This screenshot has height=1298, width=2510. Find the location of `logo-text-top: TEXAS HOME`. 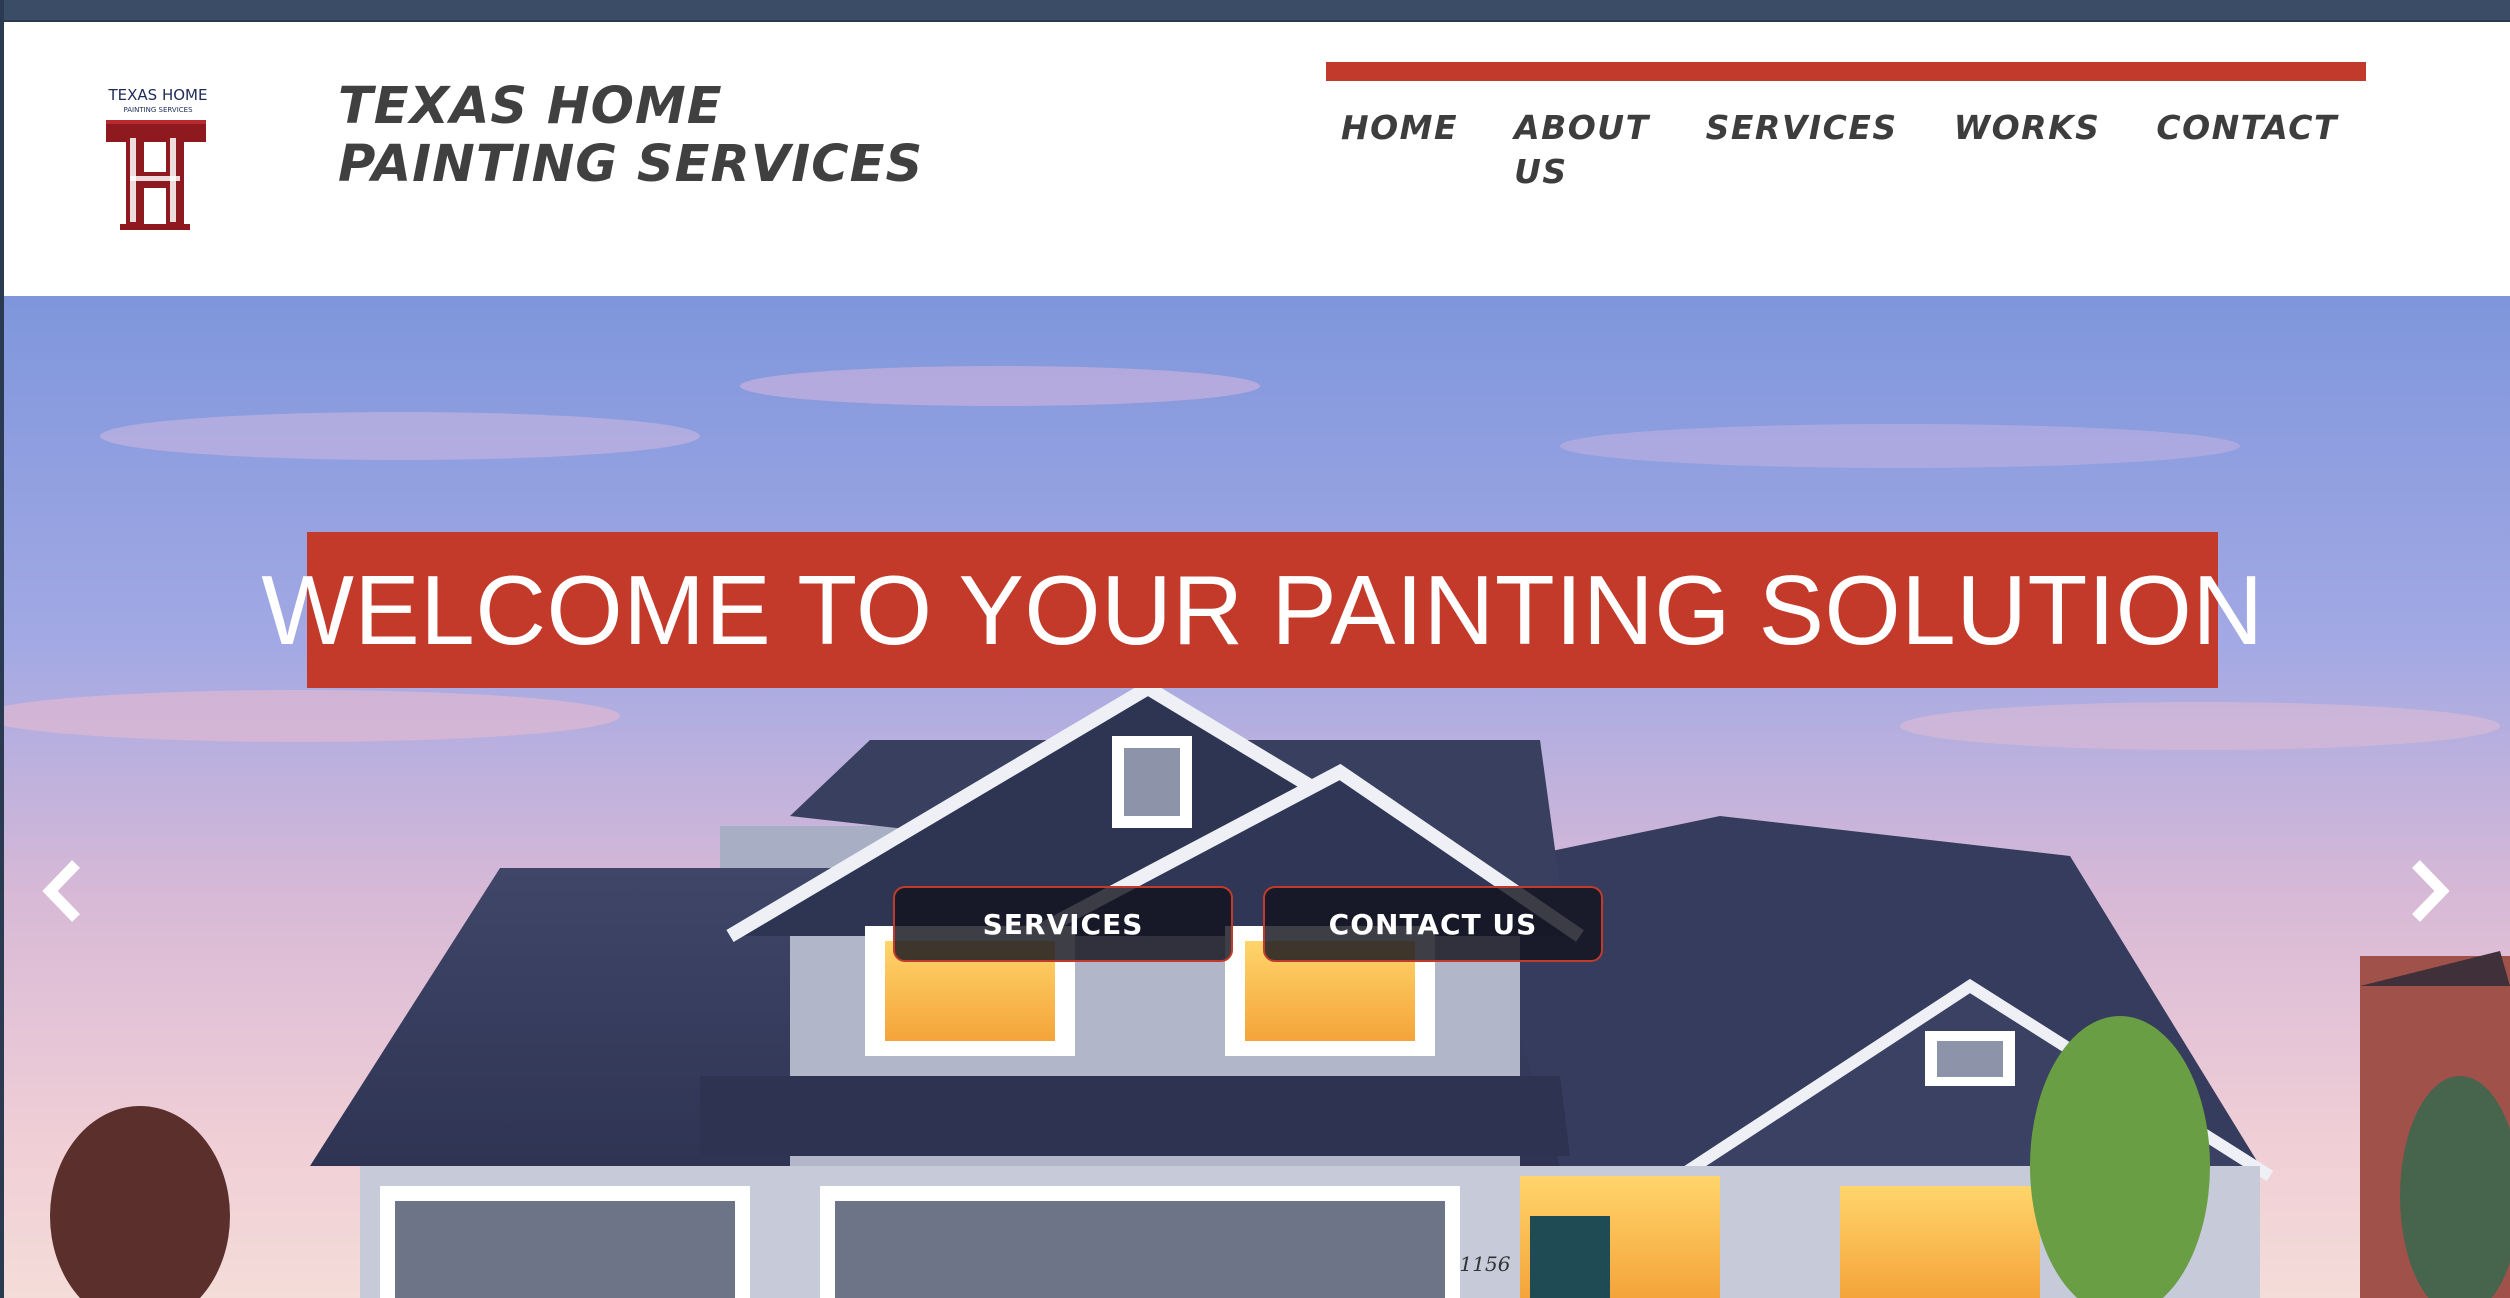

logo-text-top: TEXAS HOME is located at coordinates (158, 95).